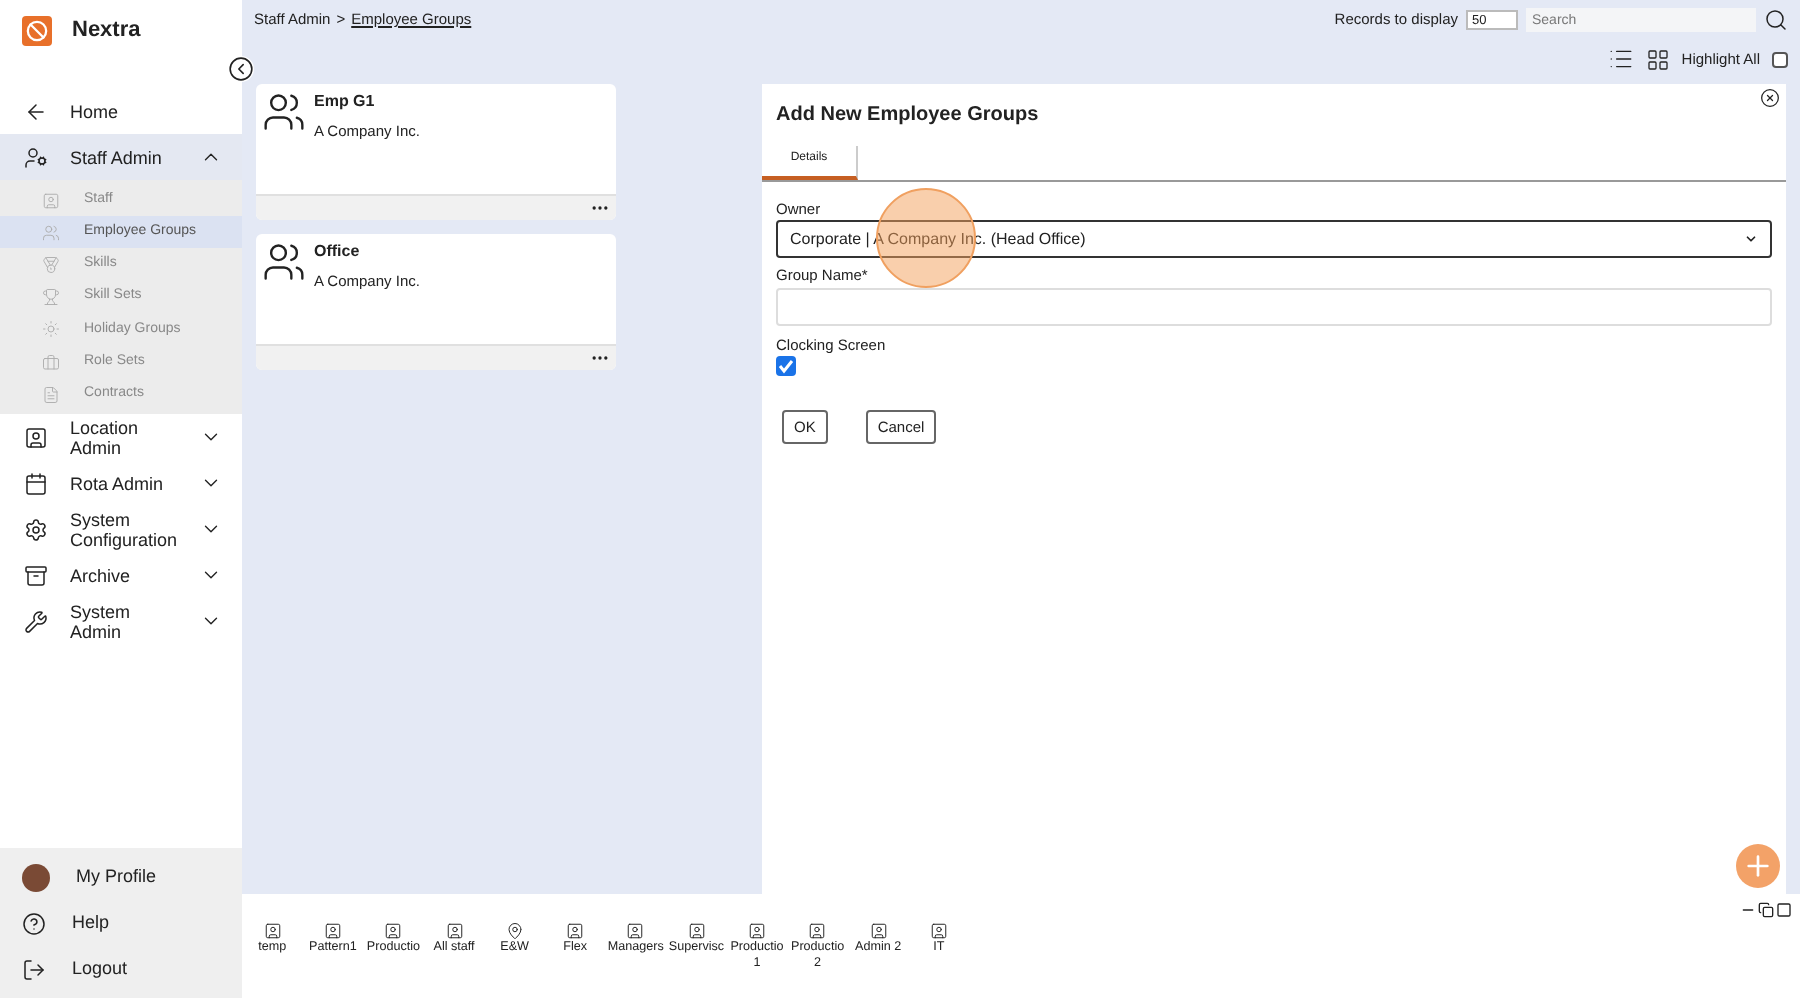  Describe the element at coordinates (121, 111) in the screenshot. I see `nav-item: Home` at that location.